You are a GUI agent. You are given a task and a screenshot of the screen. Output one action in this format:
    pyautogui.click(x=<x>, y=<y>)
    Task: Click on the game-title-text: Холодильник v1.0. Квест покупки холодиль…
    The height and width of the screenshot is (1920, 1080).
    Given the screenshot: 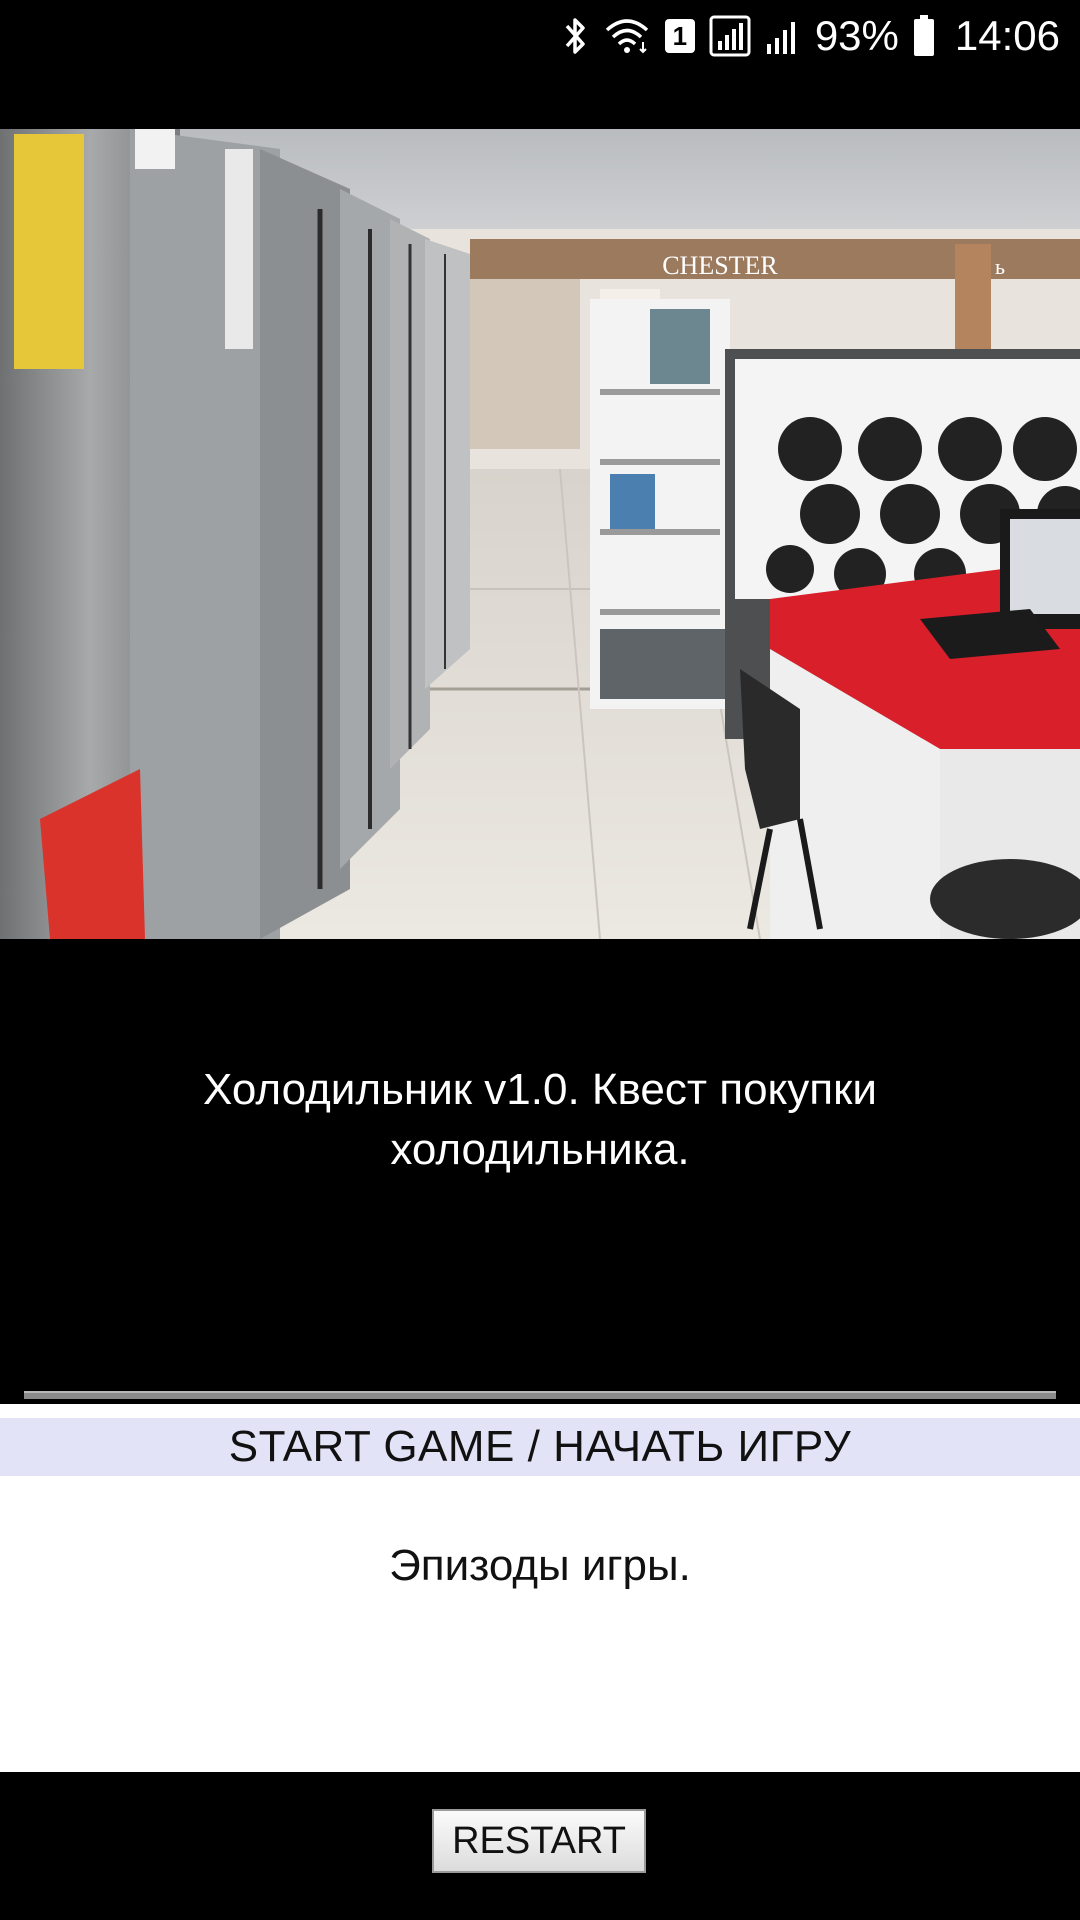 What is the action you would take?
    pyautogui.click(x=540, y=1119)
    